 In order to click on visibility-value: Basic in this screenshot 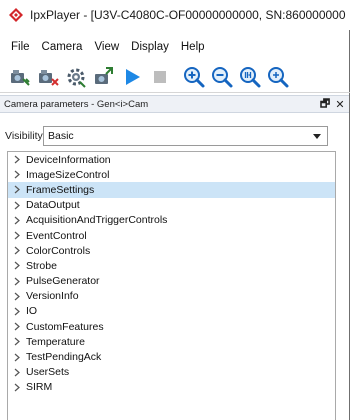, I will do `click(61, 136)`.